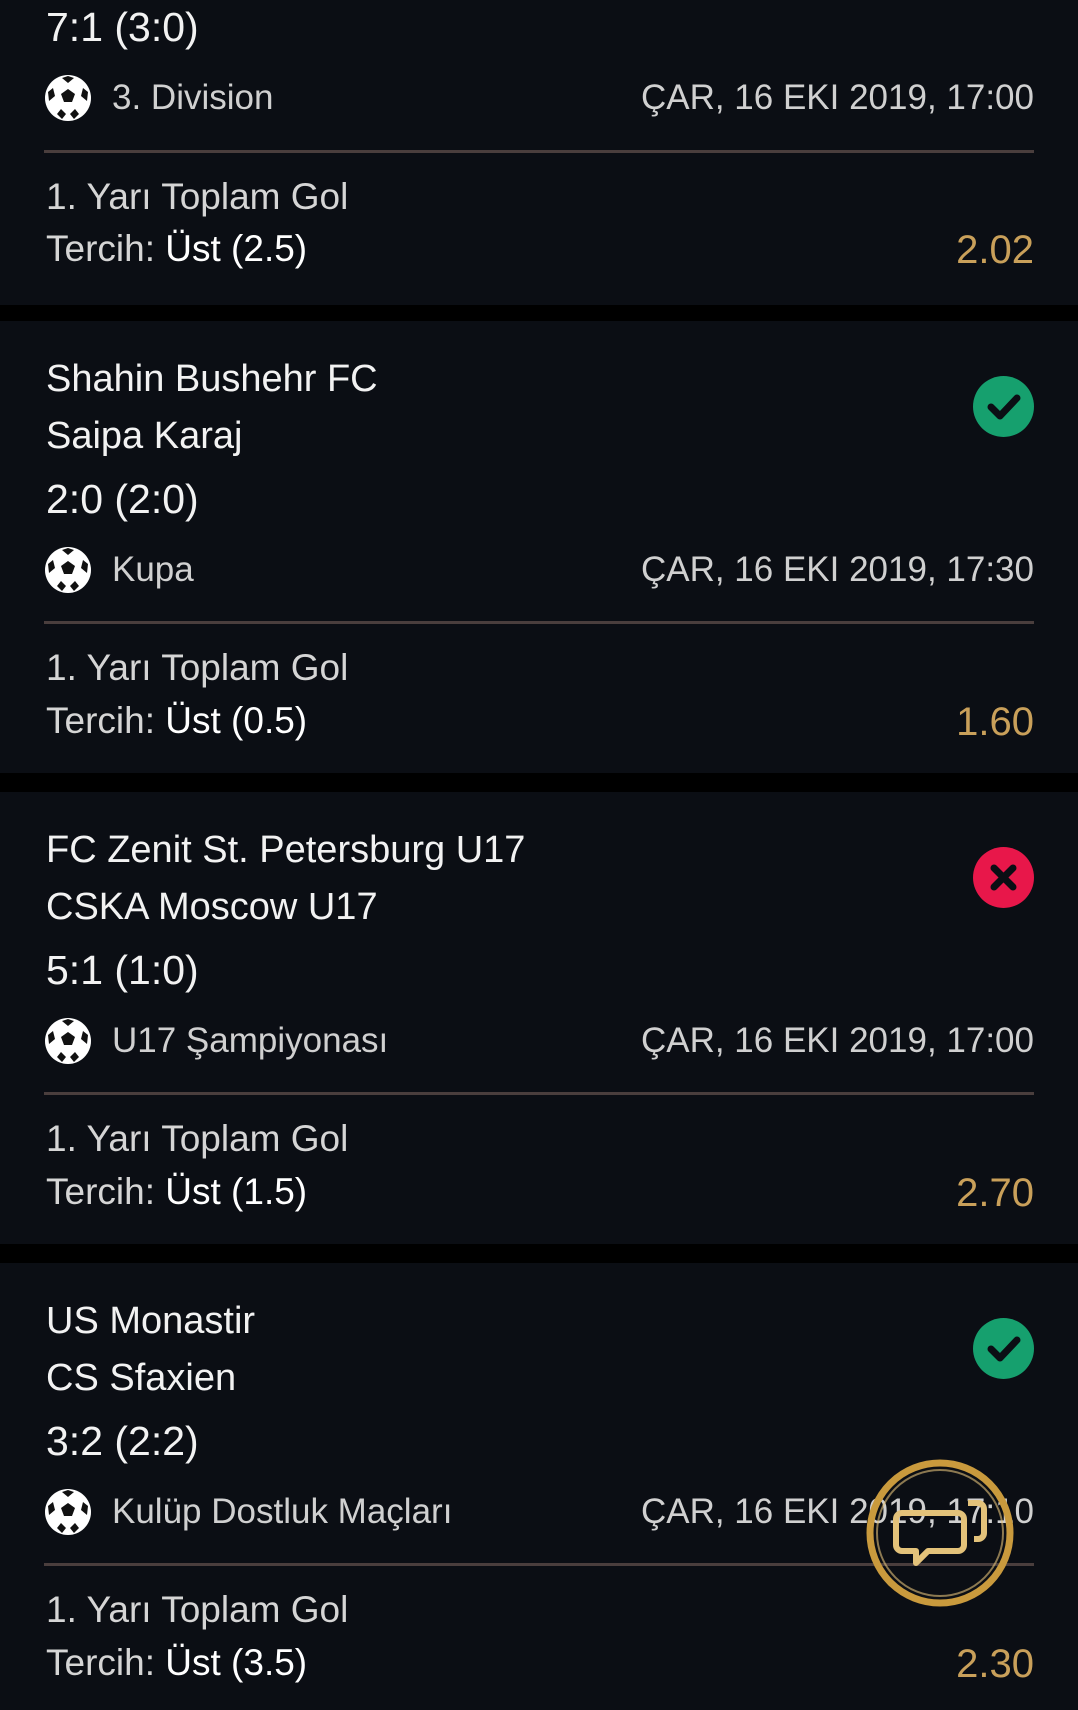 The width and height of the screenshot is (1078, 1710). Describe the element at coordinates (995, 1664) in the screenshot. I see `odds-value: 2.30` at that location.